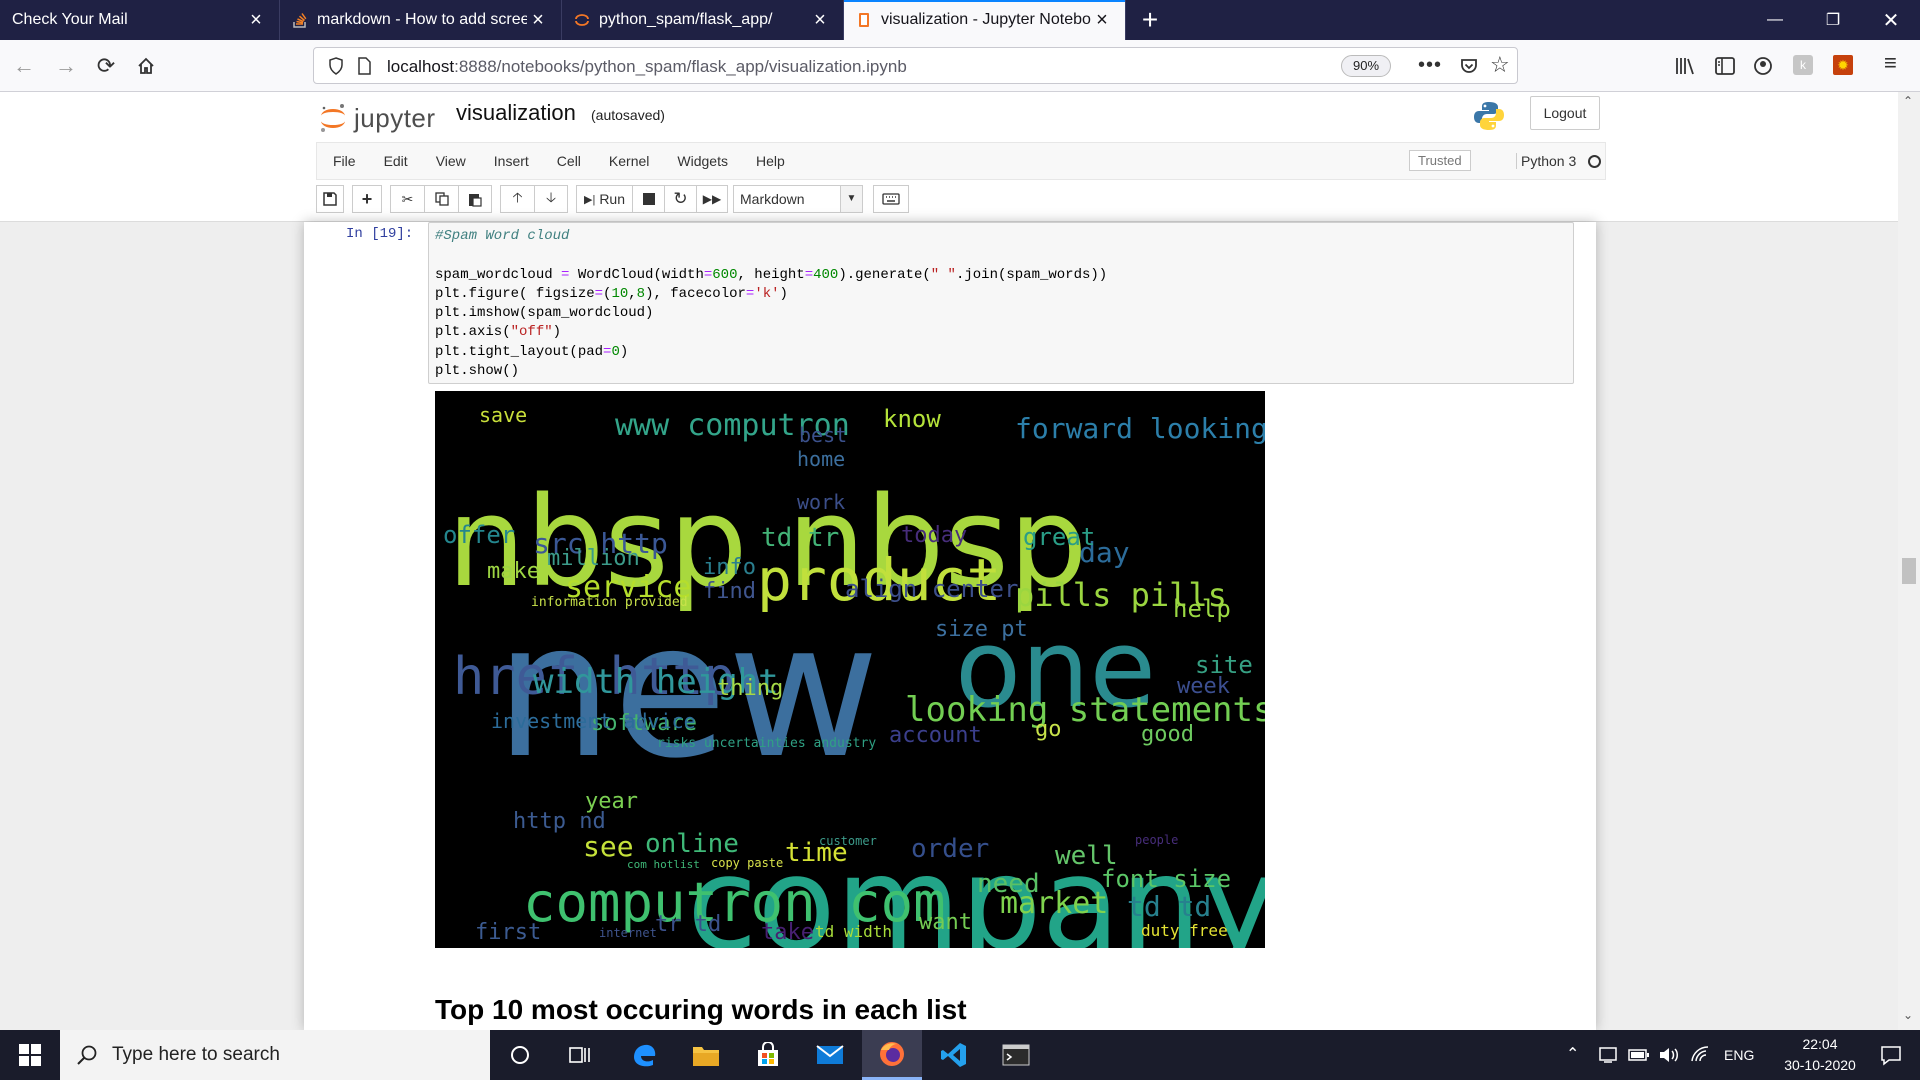 This screenshot has height=1080, width=1920. I want to click on jupyter-logo: jupyter, so click(377, 118).